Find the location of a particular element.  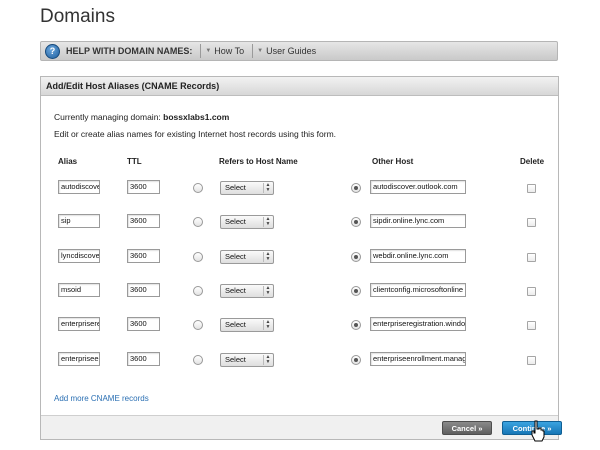

column-header-other-host: Other Host is located at coordinates (393, 161).